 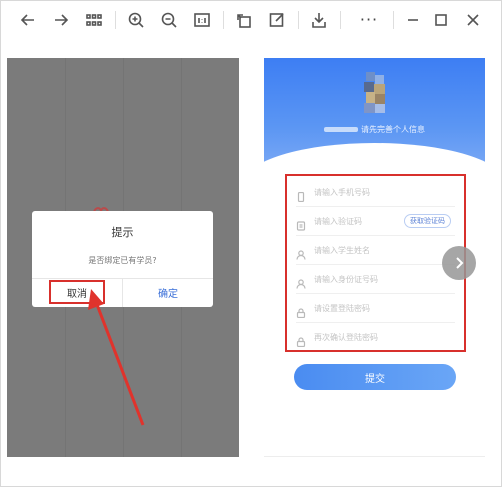 I want to click on verification-code-field: 请输入验证码 获取验证码, so click(x=375, y=221).